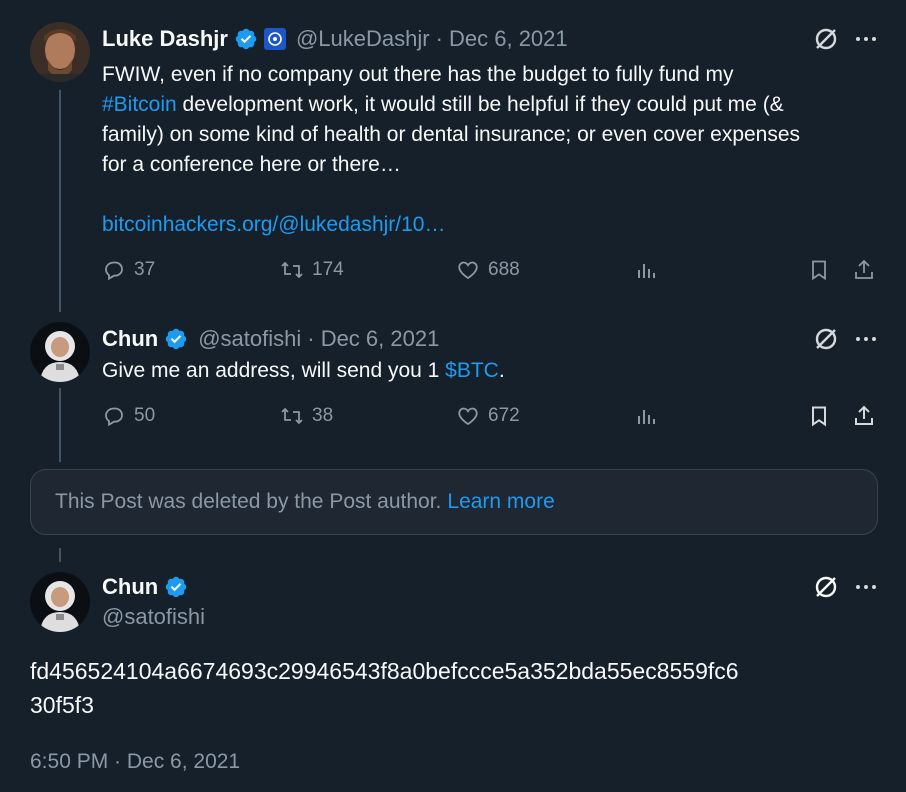 The width and height of the screenshot is (906, 792). What do you see at coordinates (323, 415) in the screenshot?
I see `repost-count: 38` at bounding box center [323, 415].